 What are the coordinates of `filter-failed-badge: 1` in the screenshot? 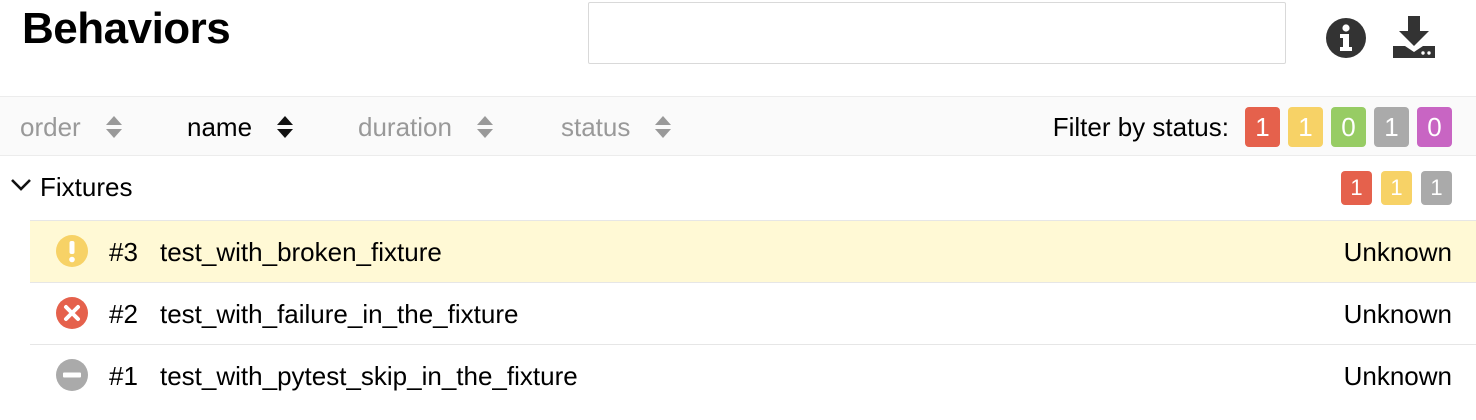 It's located at (1262, 127).